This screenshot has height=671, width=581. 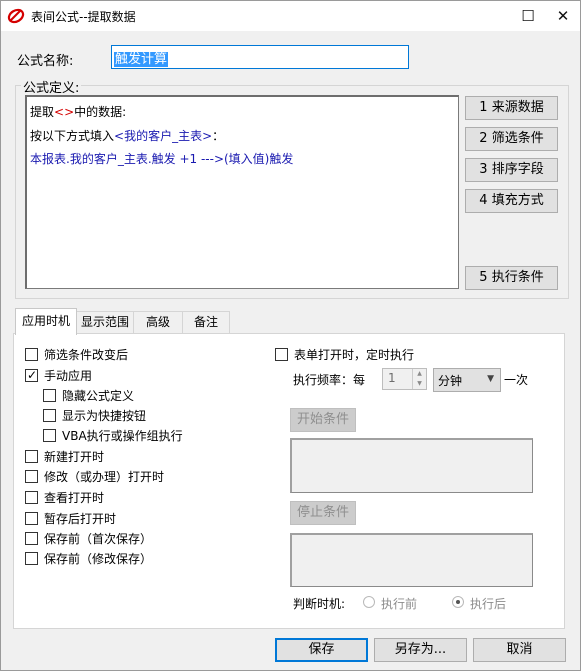 I want to click on save-button: 保存, so click(x=321, y=650).